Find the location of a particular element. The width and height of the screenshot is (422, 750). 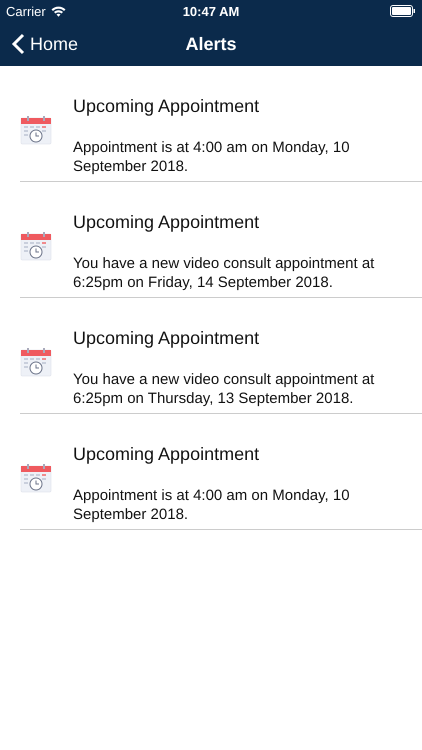

battery-icon is located at coordinates (403, 11).